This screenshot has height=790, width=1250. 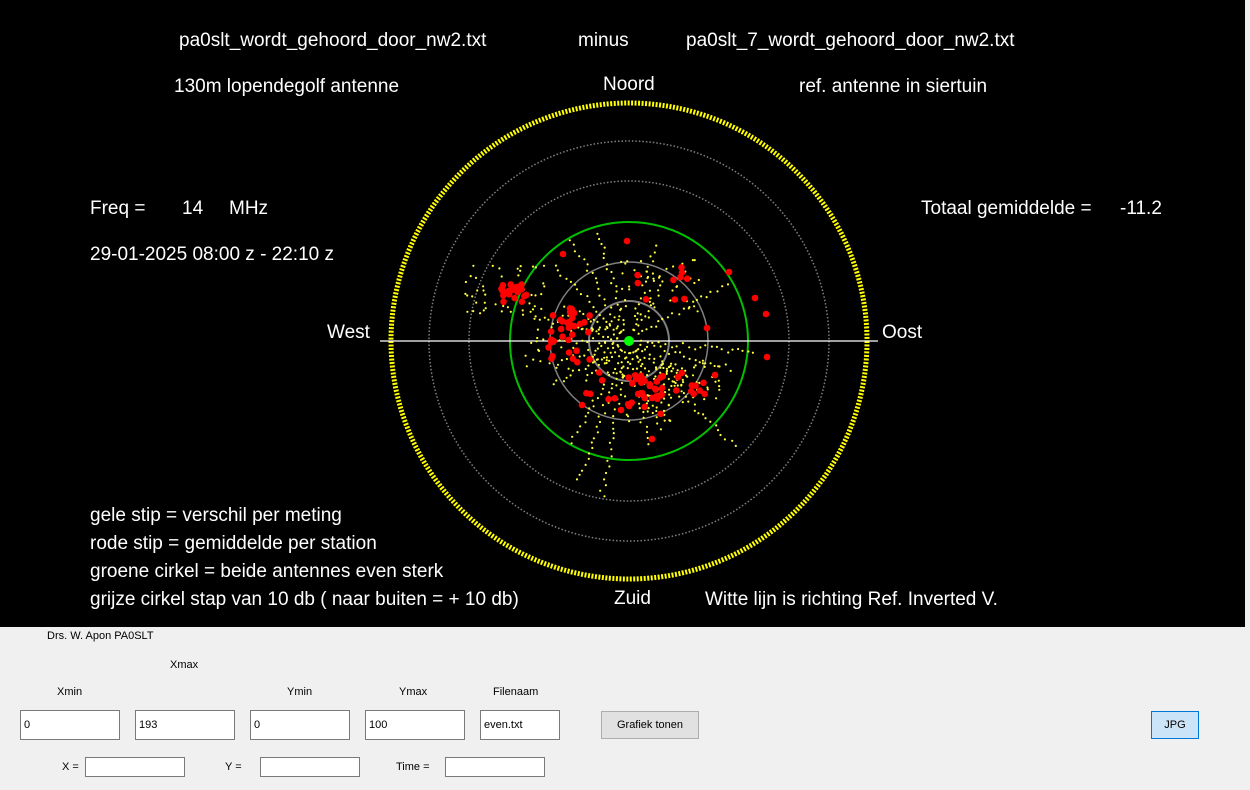 I want to click on jpg-button: JPG, so click(x=1175, y=725).